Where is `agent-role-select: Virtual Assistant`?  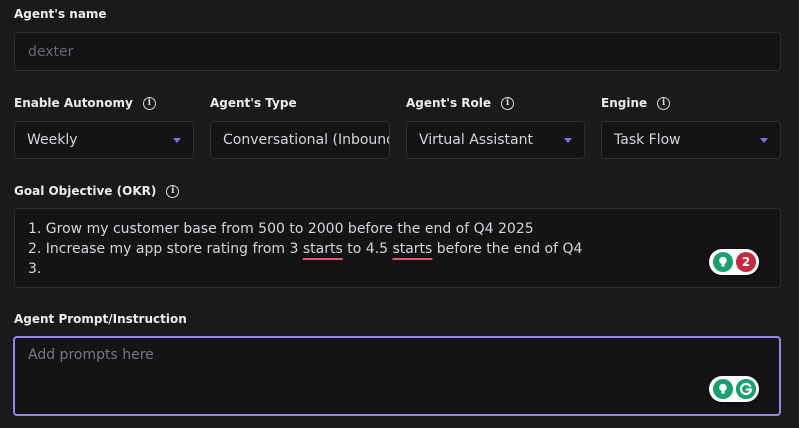 agent-role-select: Virtual Assistant is located at coordinates (495, 140).